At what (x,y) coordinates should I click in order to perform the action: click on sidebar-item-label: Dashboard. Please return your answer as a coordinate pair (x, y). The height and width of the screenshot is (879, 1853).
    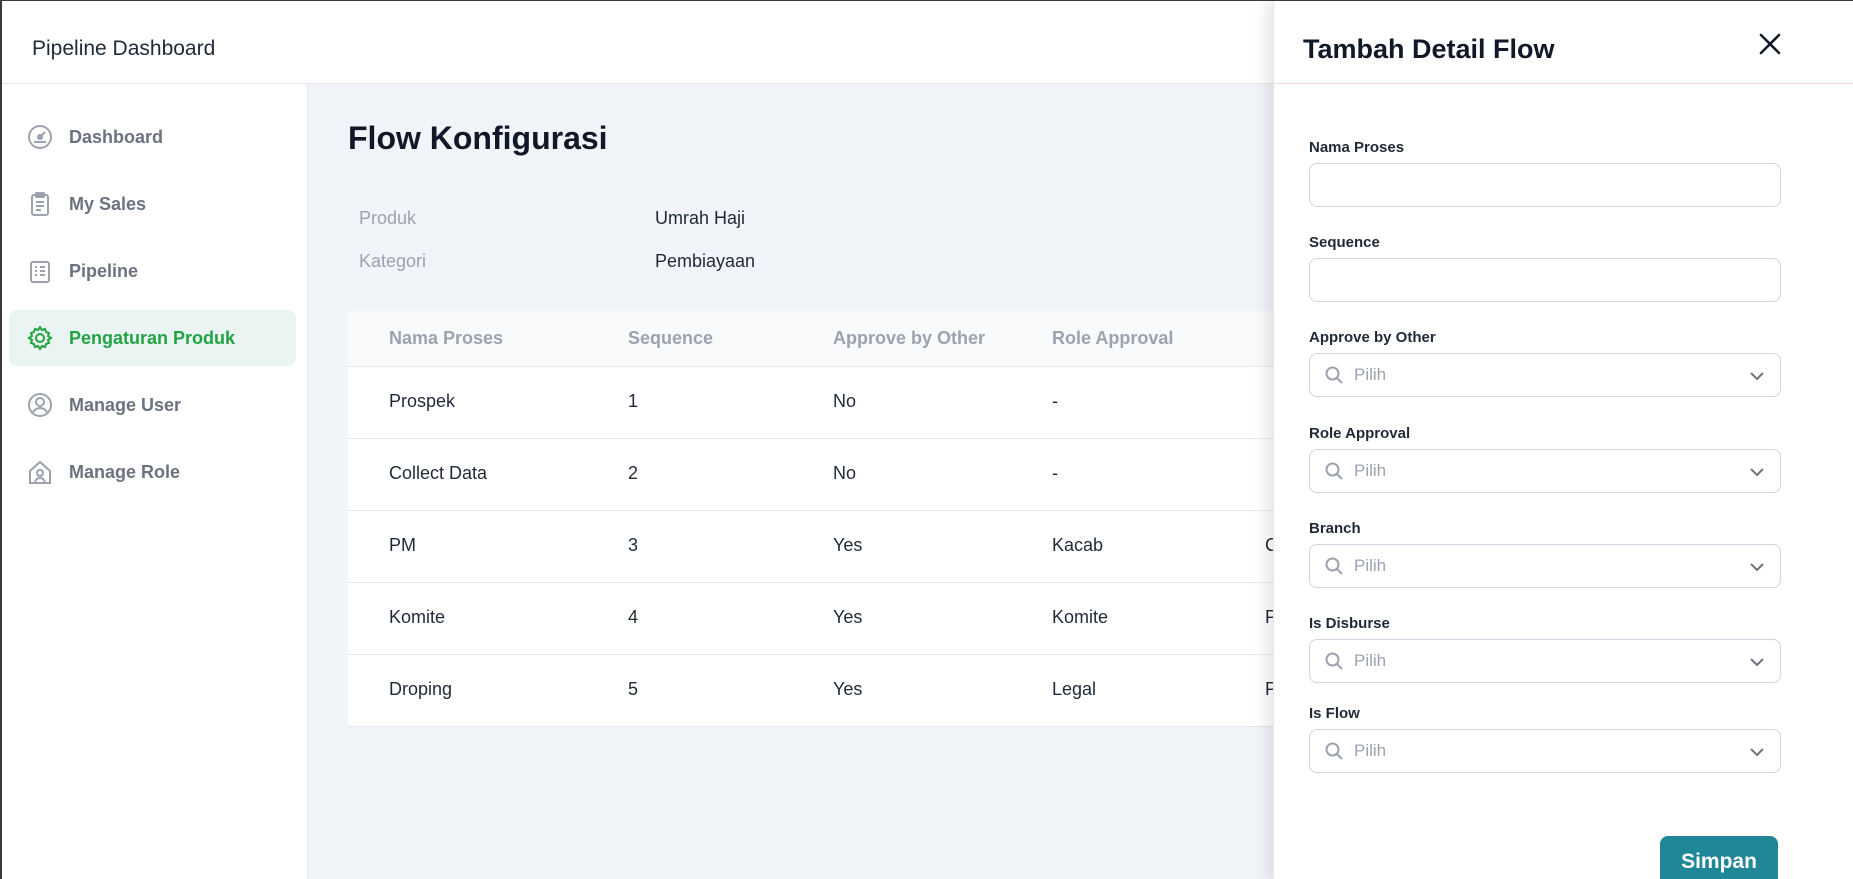
    Looking at the image, I should click on (116, 136).